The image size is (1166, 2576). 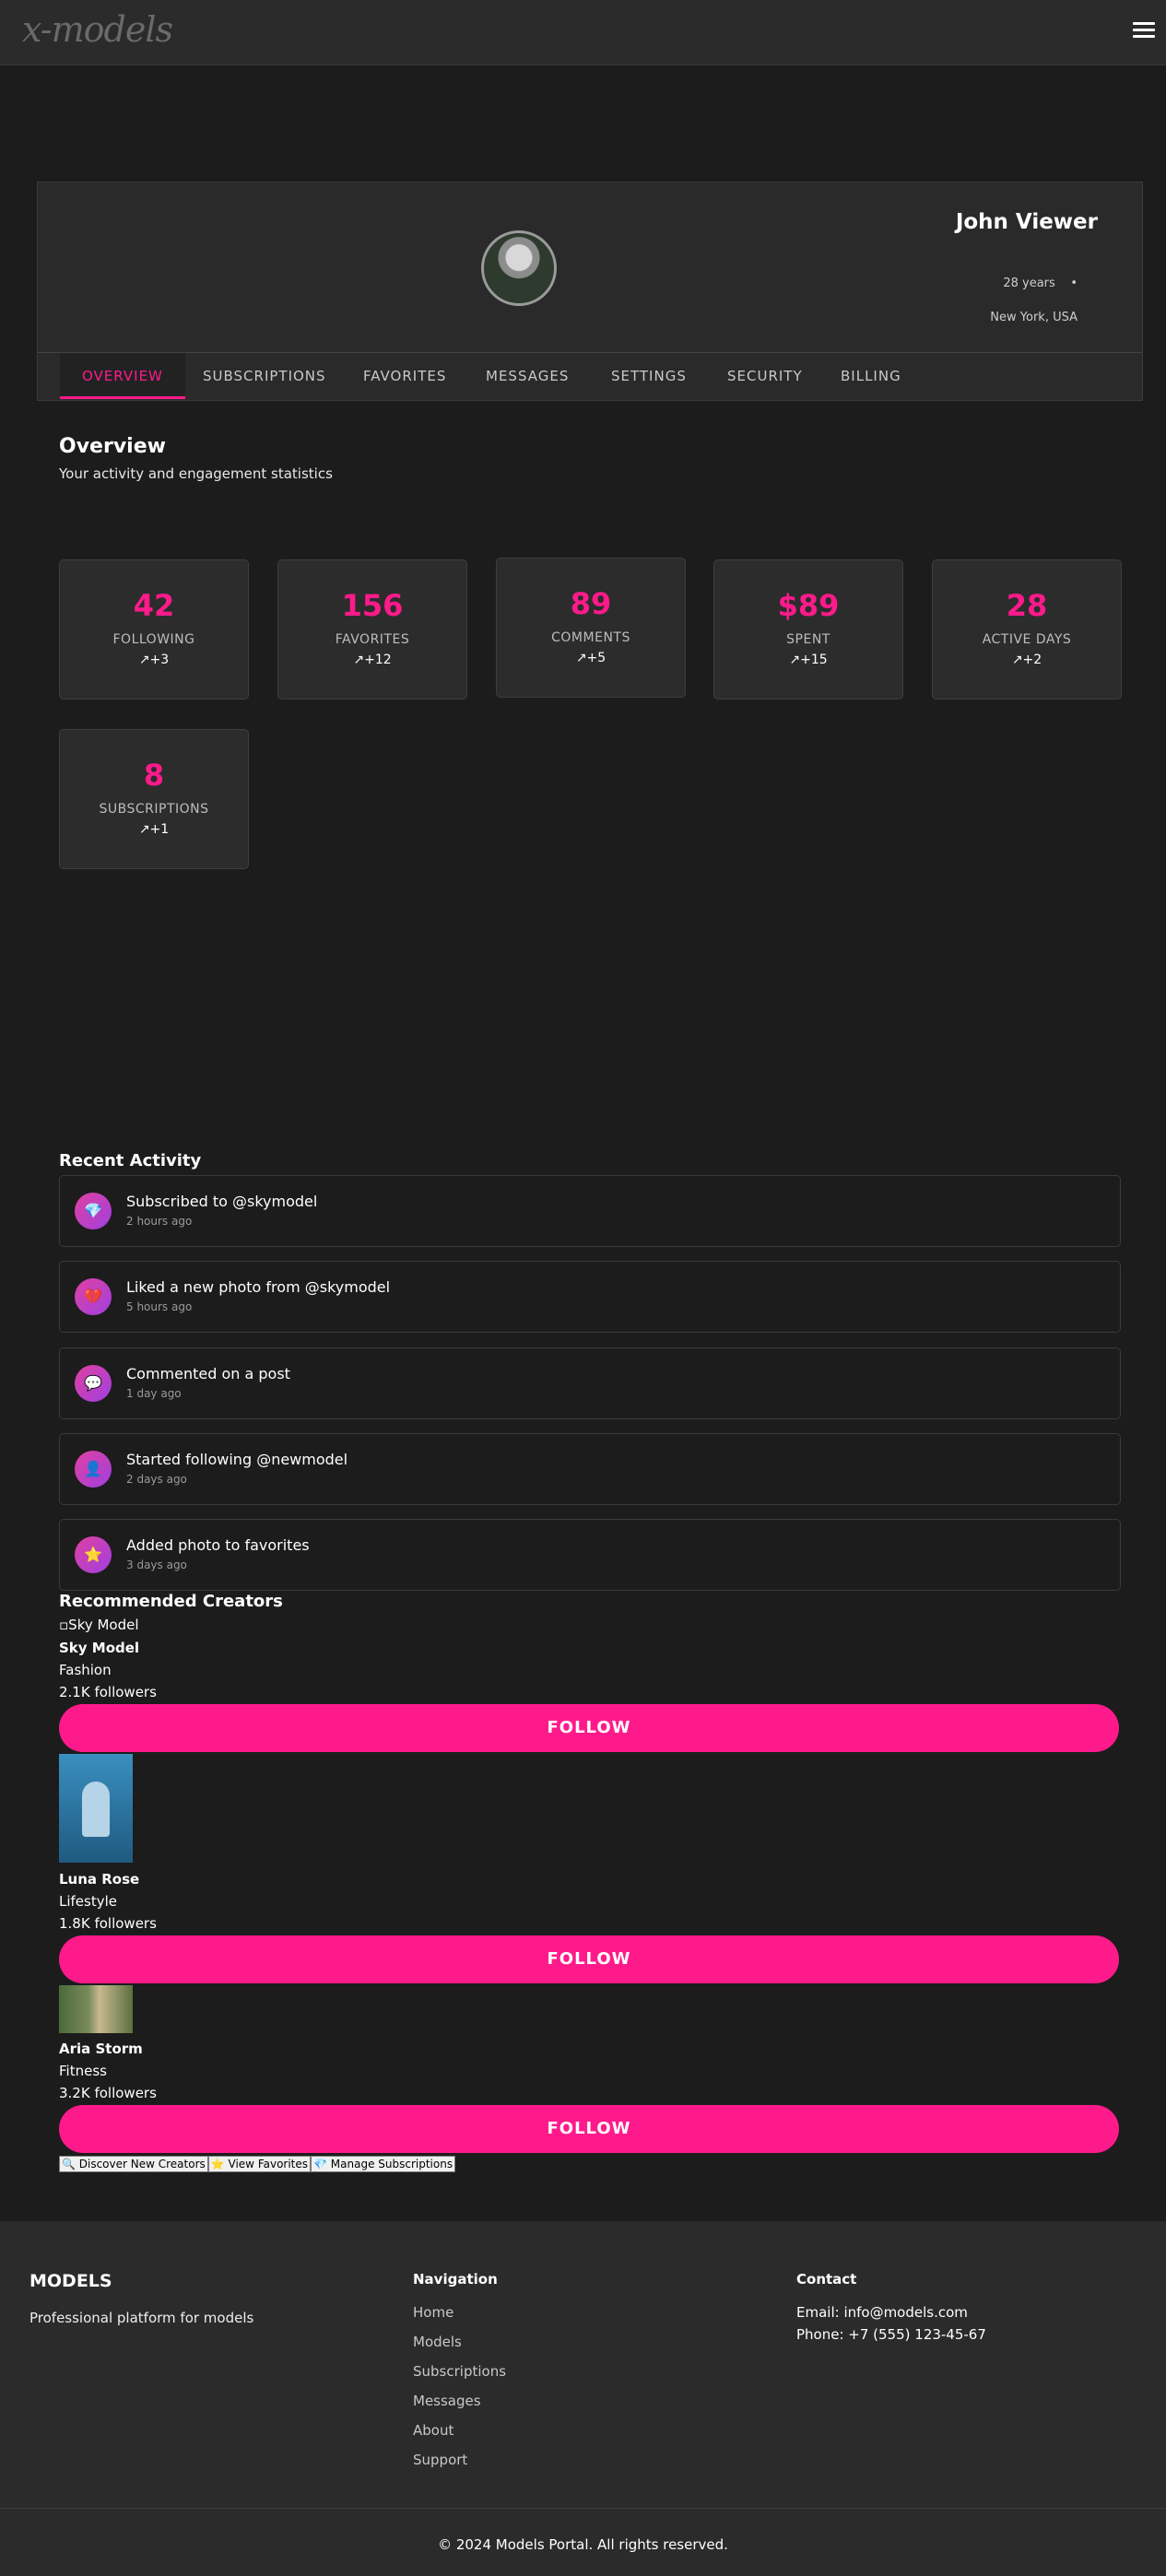 I want to click on activity-item: 💎 Subscribed to @skymodel 2 hours ago, so click(x=590, y=1211).